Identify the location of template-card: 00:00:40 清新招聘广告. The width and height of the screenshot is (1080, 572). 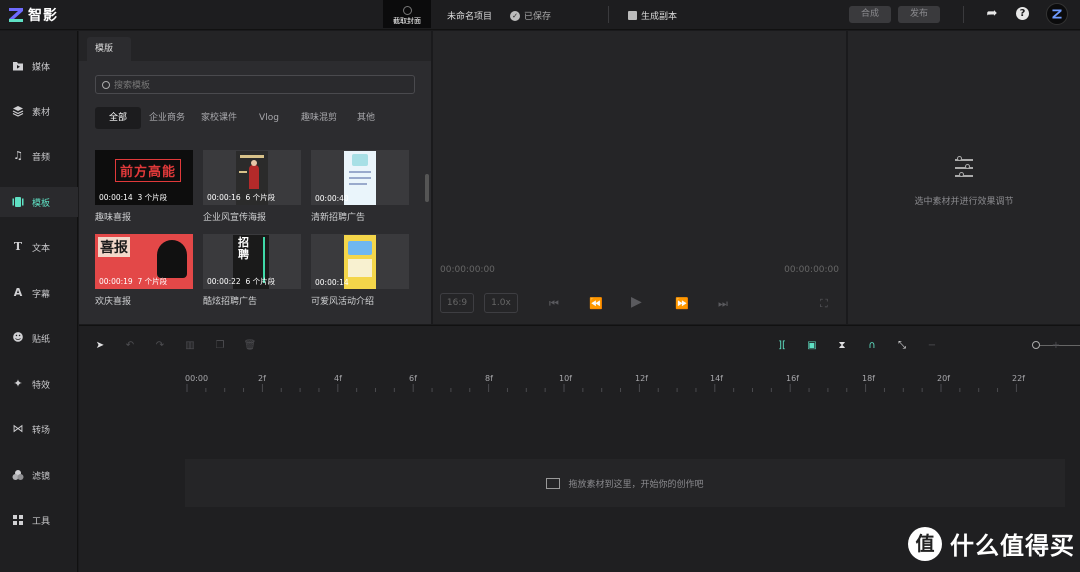
(360, 186).